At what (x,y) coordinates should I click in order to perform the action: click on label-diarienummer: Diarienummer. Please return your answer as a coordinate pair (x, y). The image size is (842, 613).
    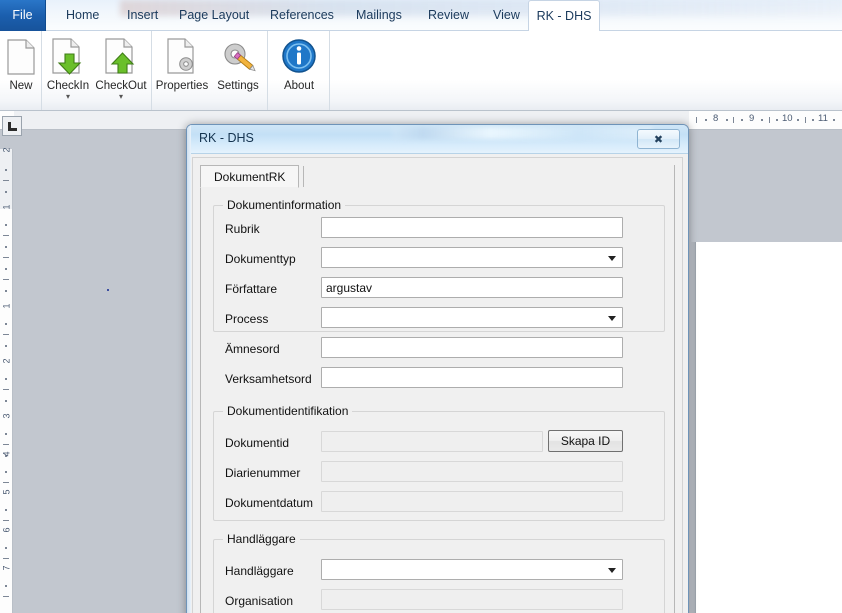
    Looking at the image, I should click on (263, 473).